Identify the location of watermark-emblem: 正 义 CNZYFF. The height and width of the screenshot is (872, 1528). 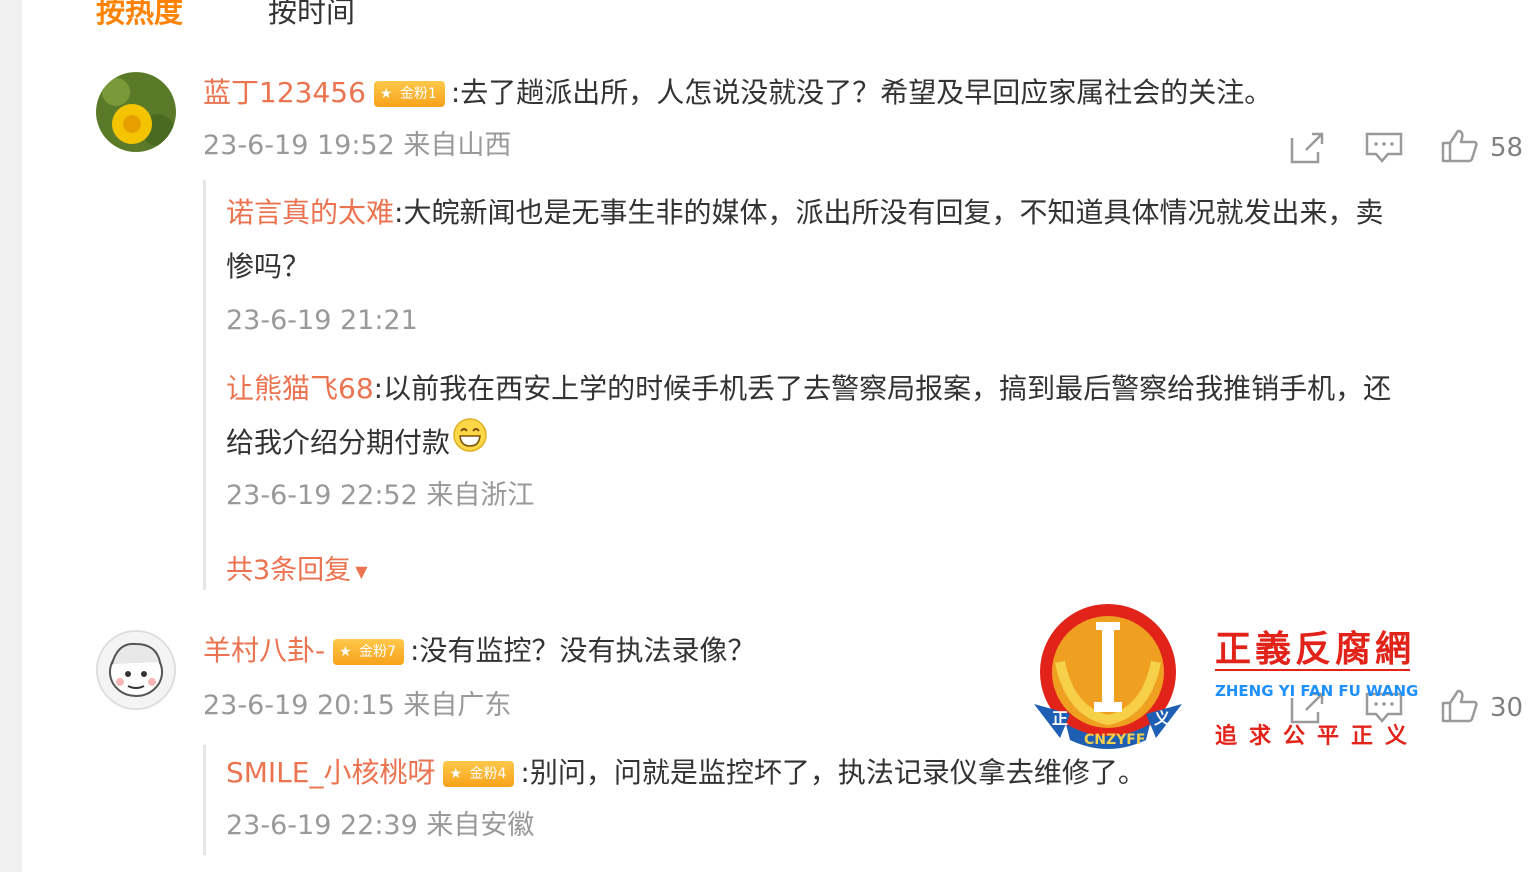
(1110, 677).